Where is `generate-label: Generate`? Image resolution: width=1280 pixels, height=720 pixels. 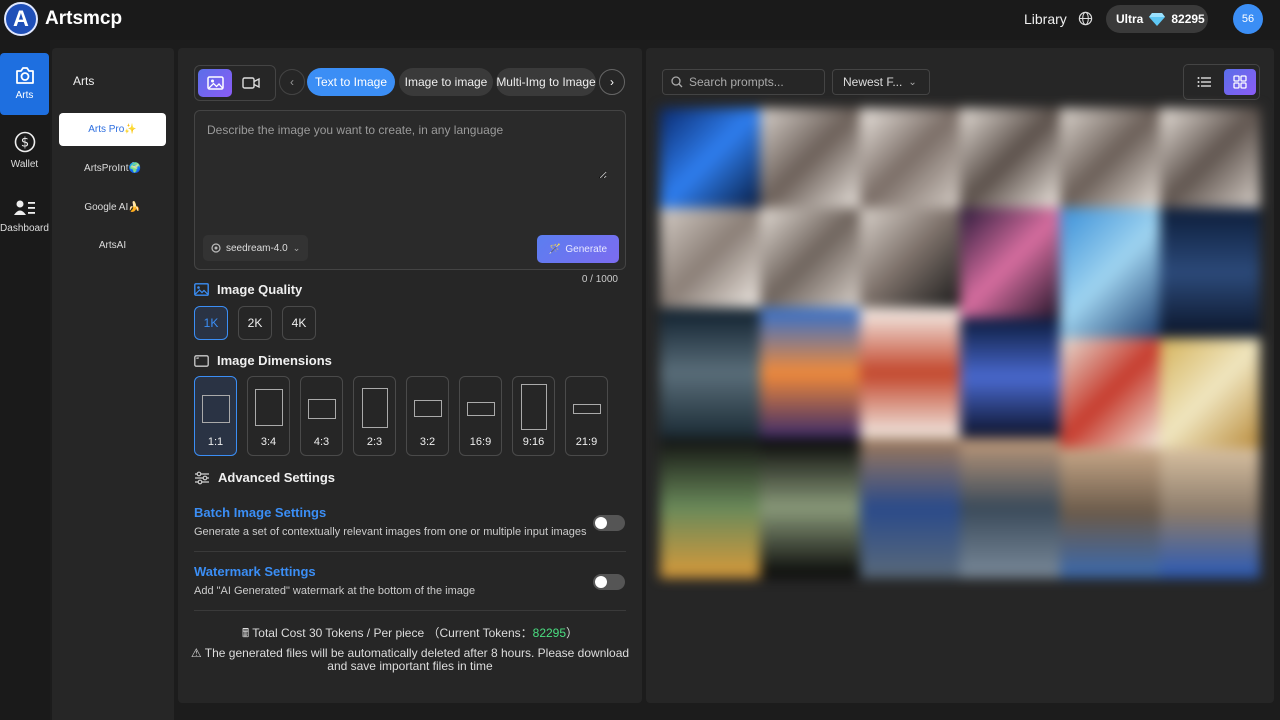 generate-label: Generate is located at coordinates (586, 249).